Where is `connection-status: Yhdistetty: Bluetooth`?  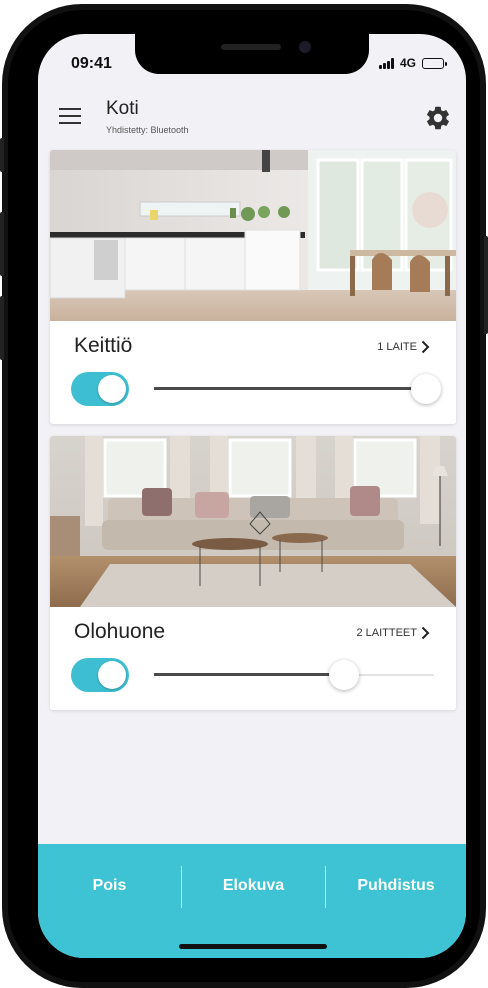
connection-status: Yhdistetty: Bluetooth is located at coordinates (147, 130).